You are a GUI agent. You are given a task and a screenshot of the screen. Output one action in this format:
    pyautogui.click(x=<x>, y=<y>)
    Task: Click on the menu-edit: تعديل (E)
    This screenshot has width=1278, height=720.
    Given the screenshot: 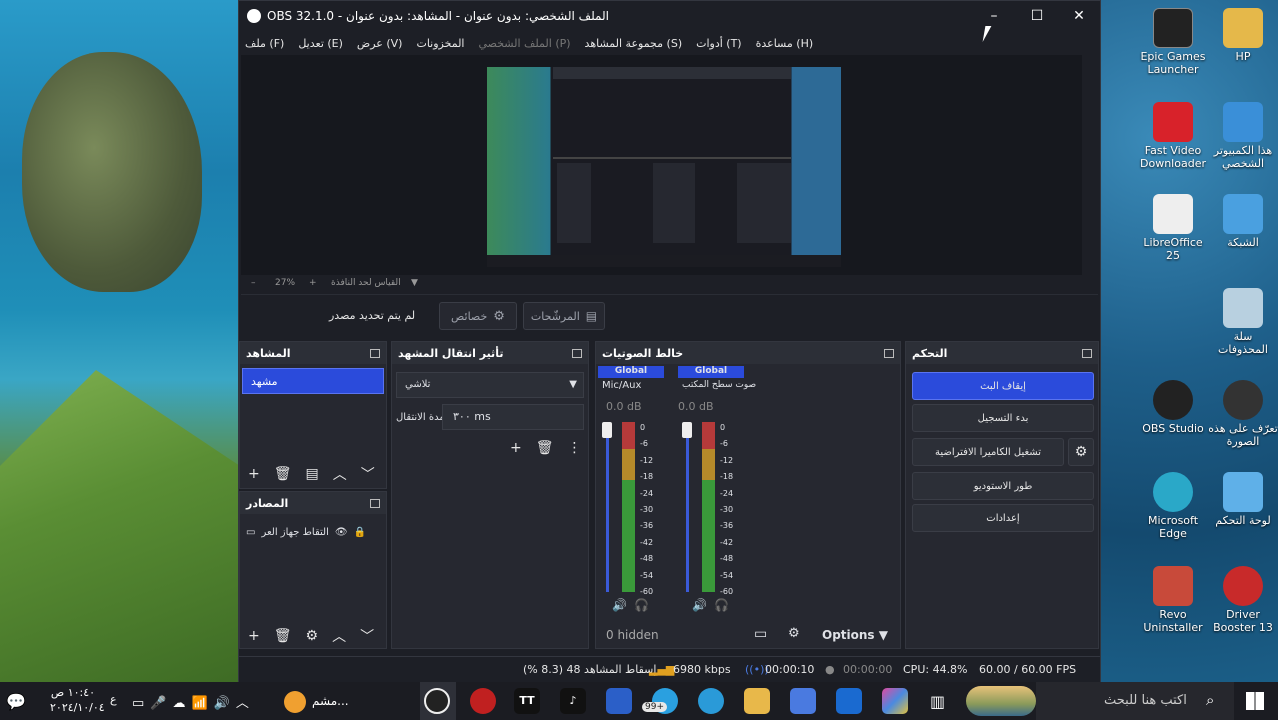 What is the action you would take?
    pyautogui.click(x=320, y=43)
    